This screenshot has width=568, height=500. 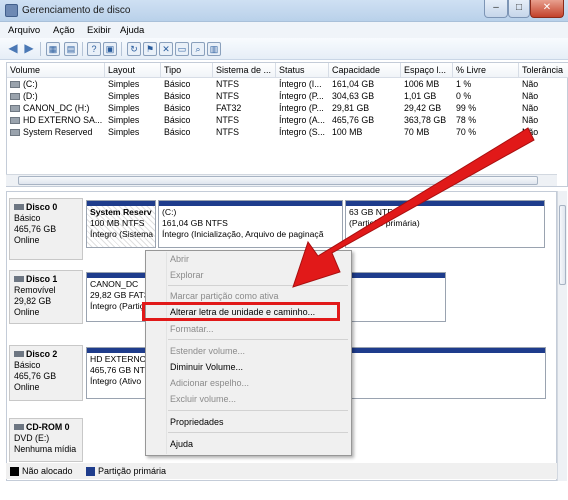 What do you see at coordinates (181, 444) in the screenshot?
I see `menu-item-ajuda: Ajuda` at bounding box center [181, 444].